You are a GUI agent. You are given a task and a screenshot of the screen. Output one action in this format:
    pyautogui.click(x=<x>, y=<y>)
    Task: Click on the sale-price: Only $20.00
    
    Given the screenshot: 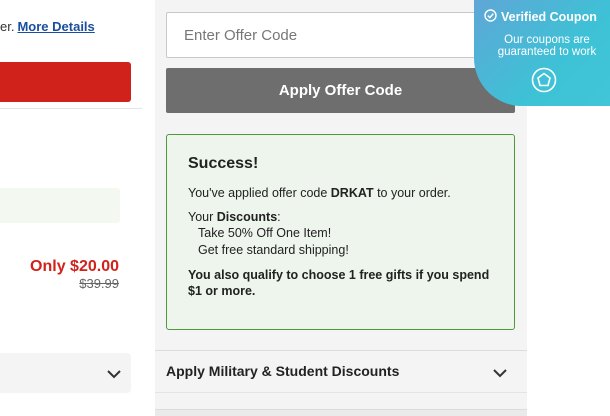 What is the action you would take?
    pyautogui.click(x=74, y=266)
    